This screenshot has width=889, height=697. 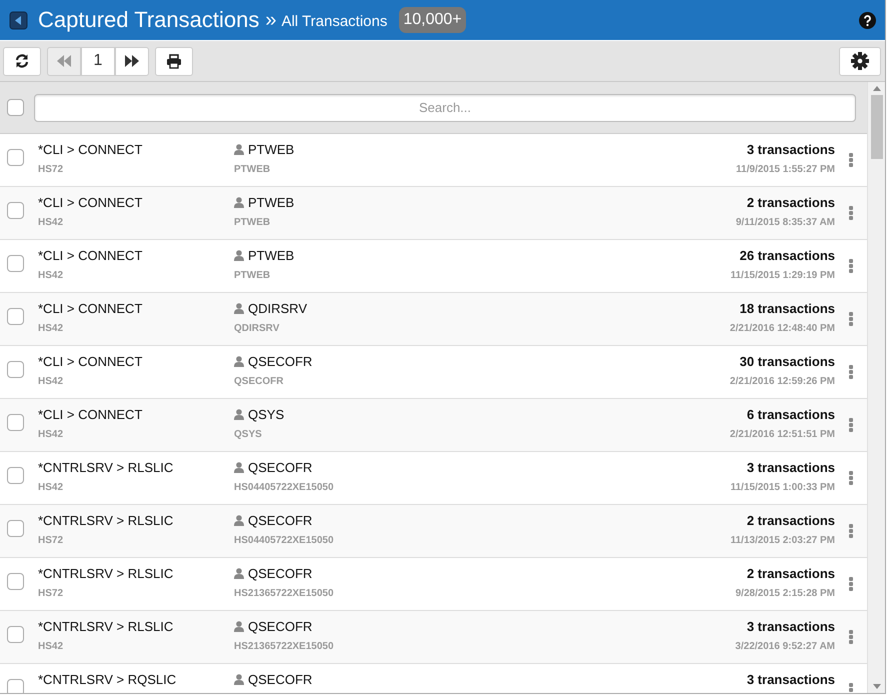 I want to click on scroll-thumb, so click(x=876, y=127).